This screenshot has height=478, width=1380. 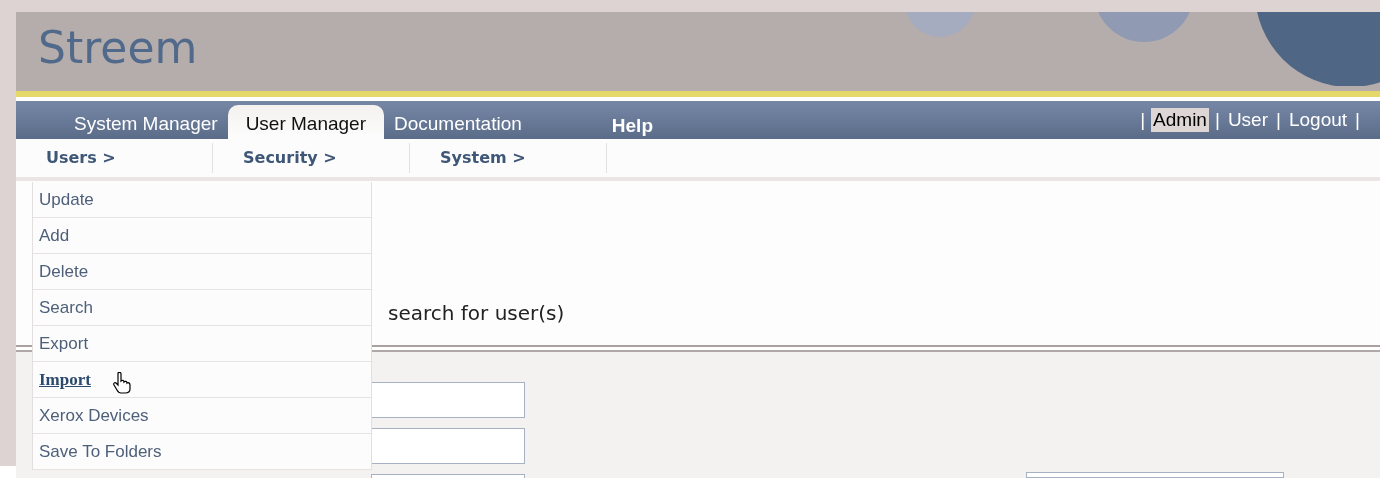 What do you see at coordinates (114, 158) in the screenshot?
I see `submenu-link: Users >` at bounding box center [114, 158].